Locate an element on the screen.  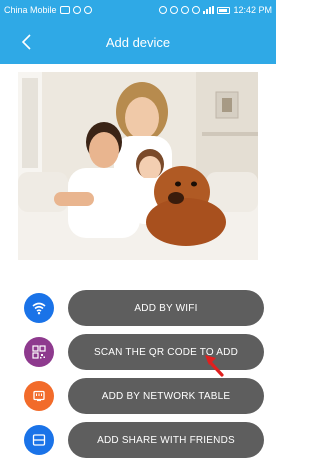
app-header: Add device is located at coordinates (138, 42).